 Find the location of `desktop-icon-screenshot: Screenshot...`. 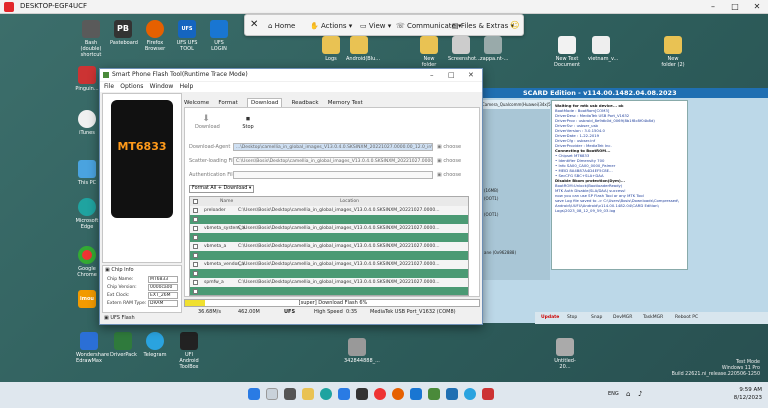

desktop-icon-screenshot: Screenshot... is located at coordinates (464, 49).